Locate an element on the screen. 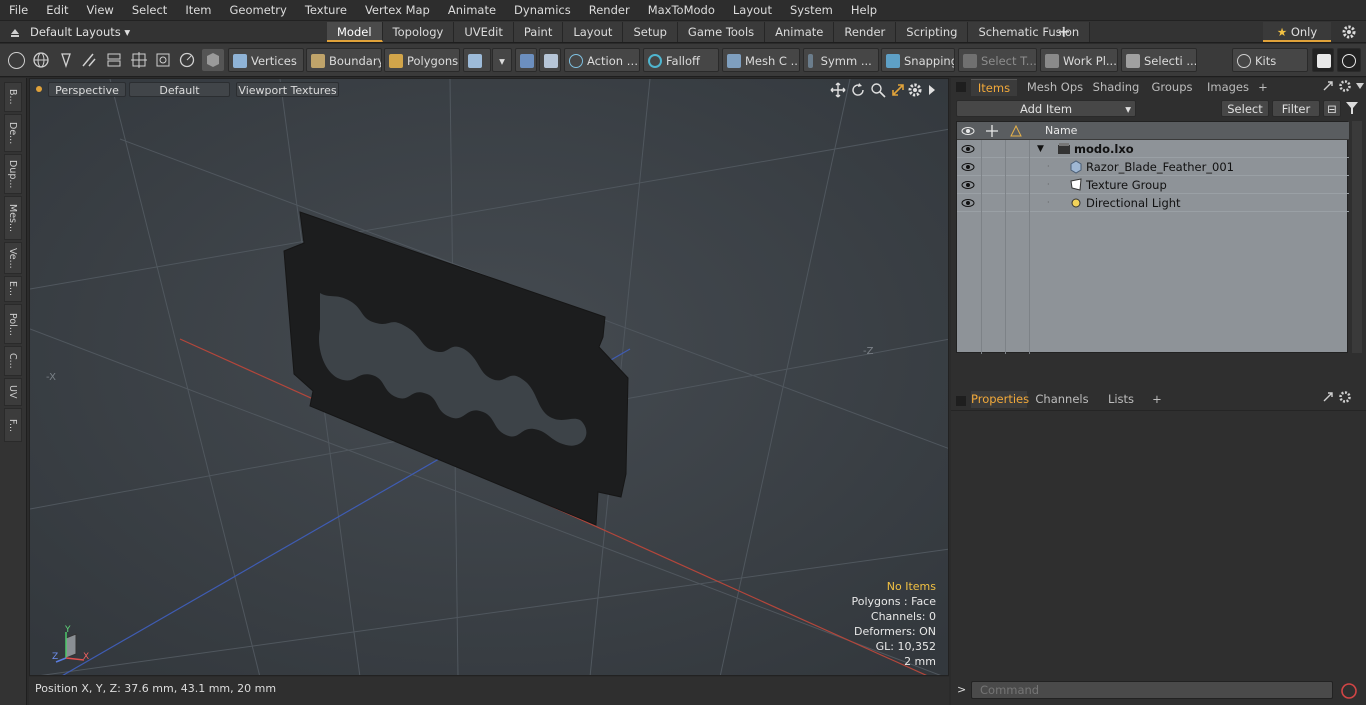 This screenshot has height=705, width=1366. viewport-gear-icon is located at coordinates (915, 90).